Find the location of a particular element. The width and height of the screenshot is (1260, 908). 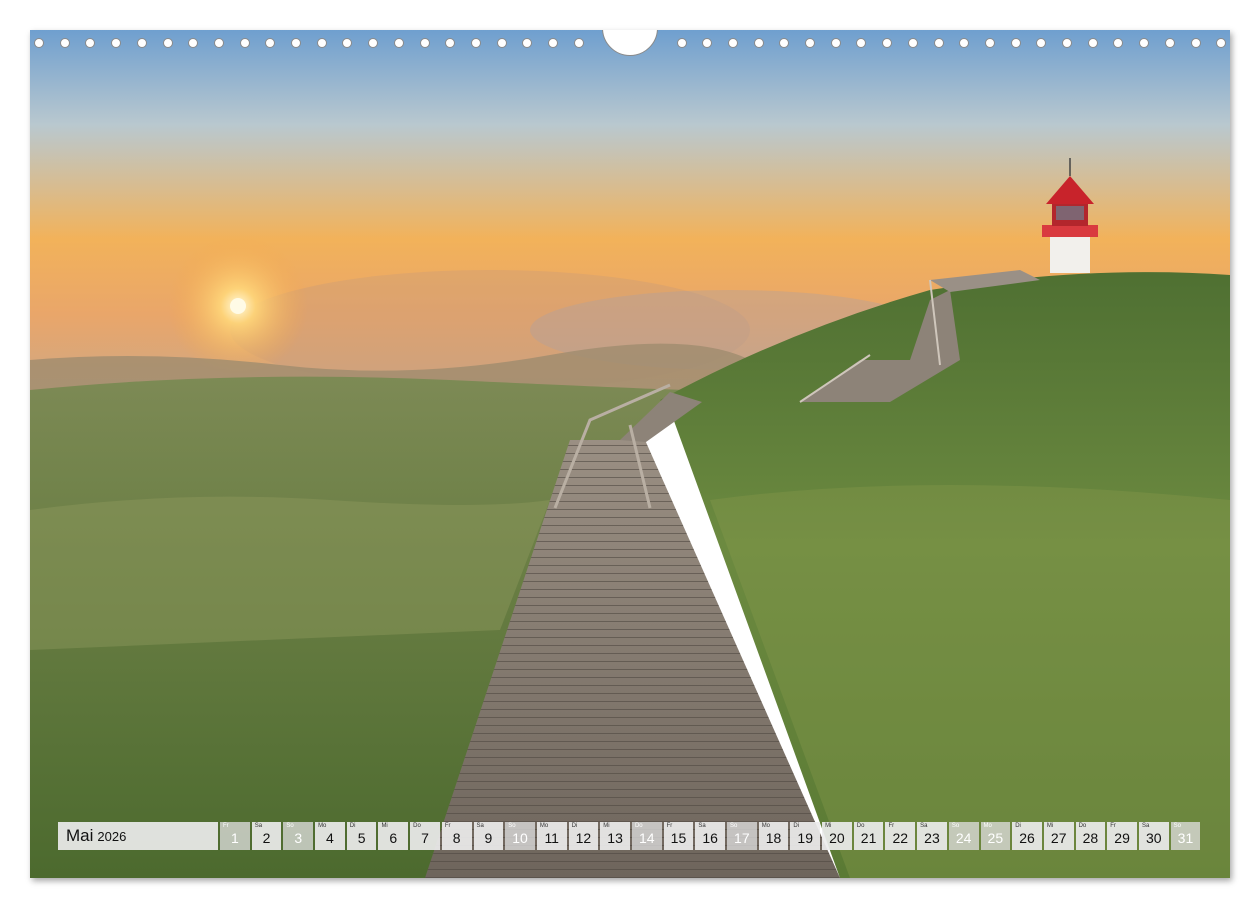

day-number: 28 is located at coordinates (1090, 838).